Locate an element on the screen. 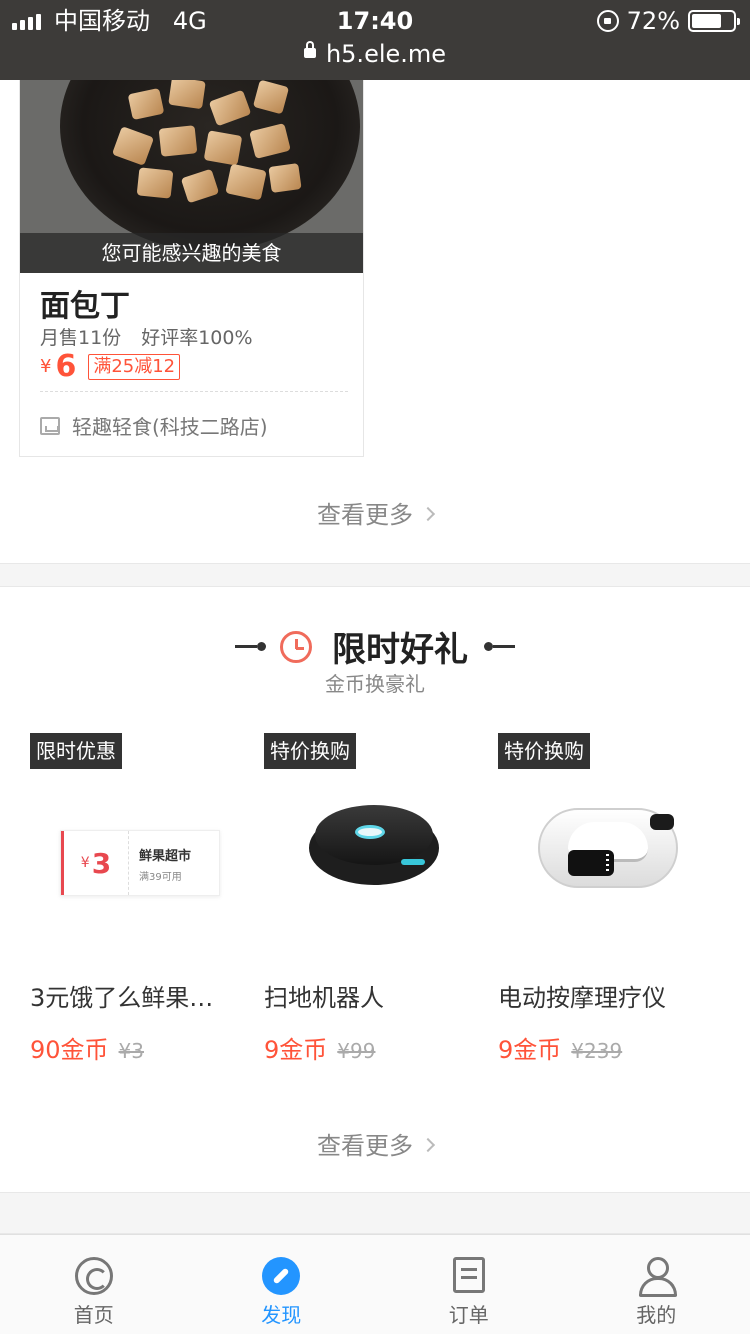  gift-price: 90金币 ¥3 is located at coordinates (87, 1047).